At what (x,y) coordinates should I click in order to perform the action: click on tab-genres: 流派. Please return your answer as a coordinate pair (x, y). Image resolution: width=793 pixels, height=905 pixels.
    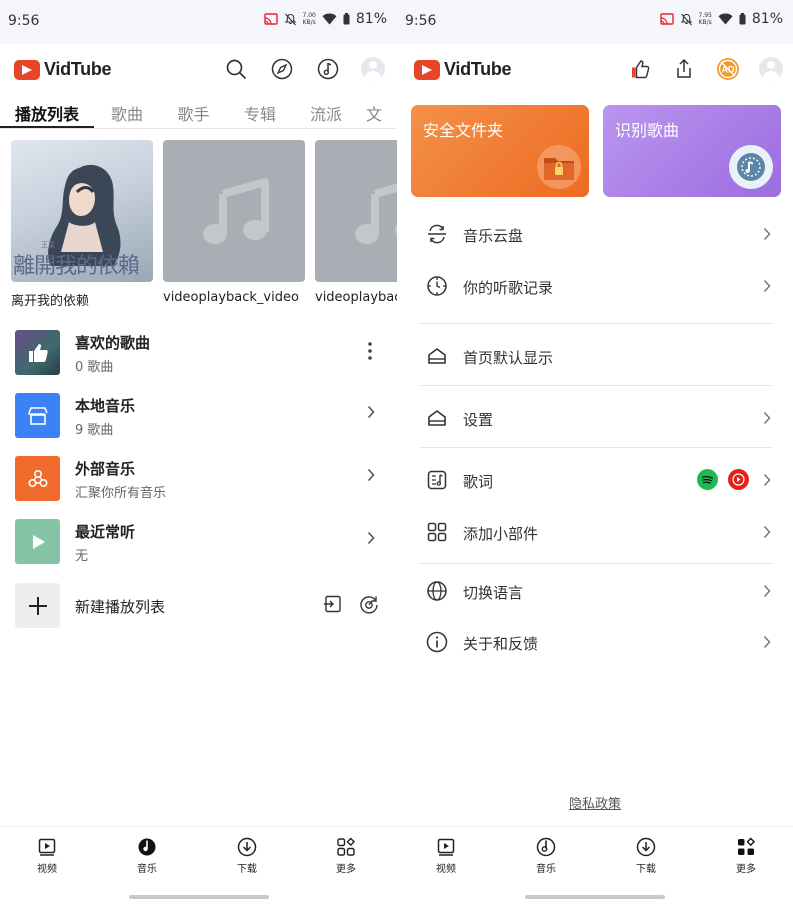
    Looking at the image, I should click on (326, 112).